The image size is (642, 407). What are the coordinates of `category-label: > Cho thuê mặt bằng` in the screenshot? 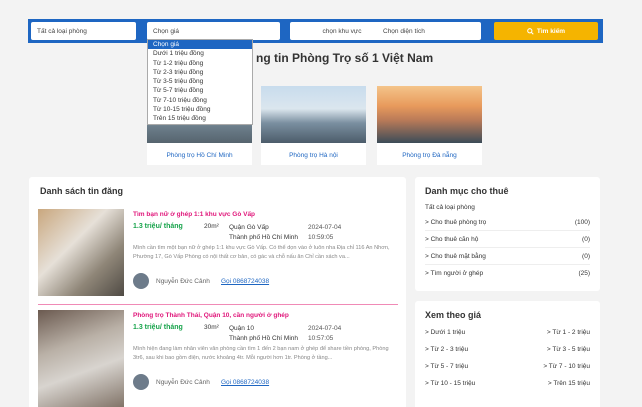 It's located at (455, 256).